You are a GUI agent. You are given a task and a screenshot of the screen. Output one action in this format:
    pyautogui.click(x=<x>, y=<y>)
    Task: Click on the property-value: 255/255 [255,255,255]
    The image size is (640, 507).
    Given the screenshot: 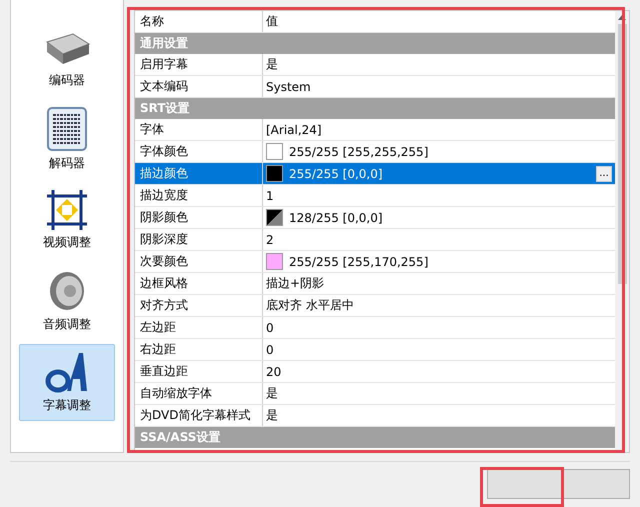 What is the action you would take?
    pyautogui.click(x=358, y=151)
    